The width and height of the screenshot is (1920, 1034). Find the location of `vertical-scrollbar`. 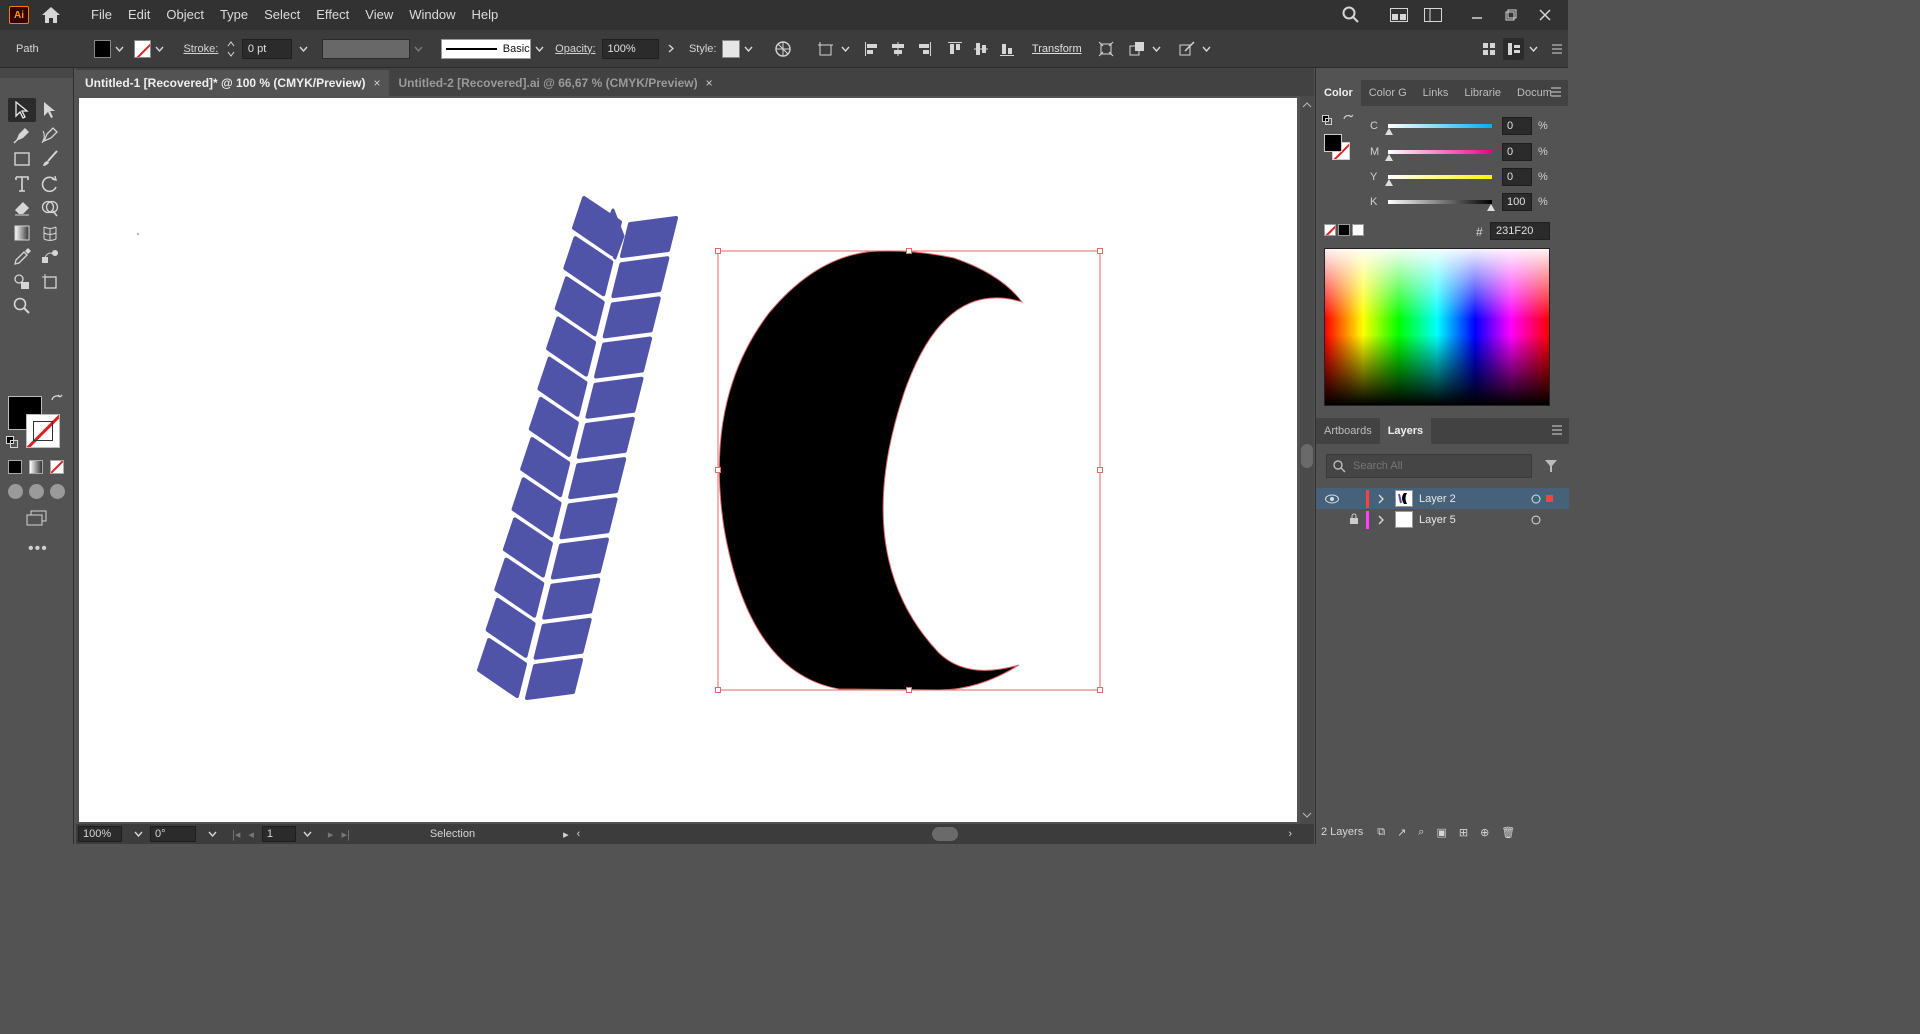

vertical-scrollbar is located at coordinates (1307, 460).